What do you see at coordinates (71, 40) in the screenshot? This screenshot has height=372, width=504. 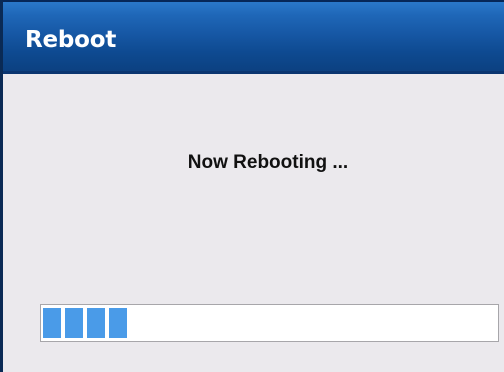 I see `window-title: Reboot` at bounding box center [71, 40].